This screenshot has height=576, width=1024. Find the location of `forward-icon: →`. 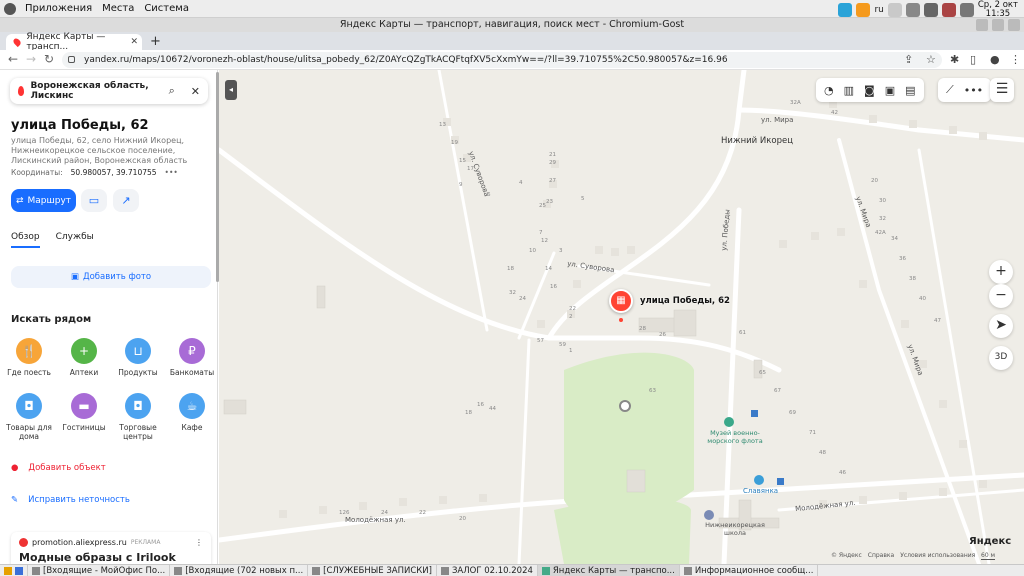

forward-icon: → is located at coordinates (31, 59).